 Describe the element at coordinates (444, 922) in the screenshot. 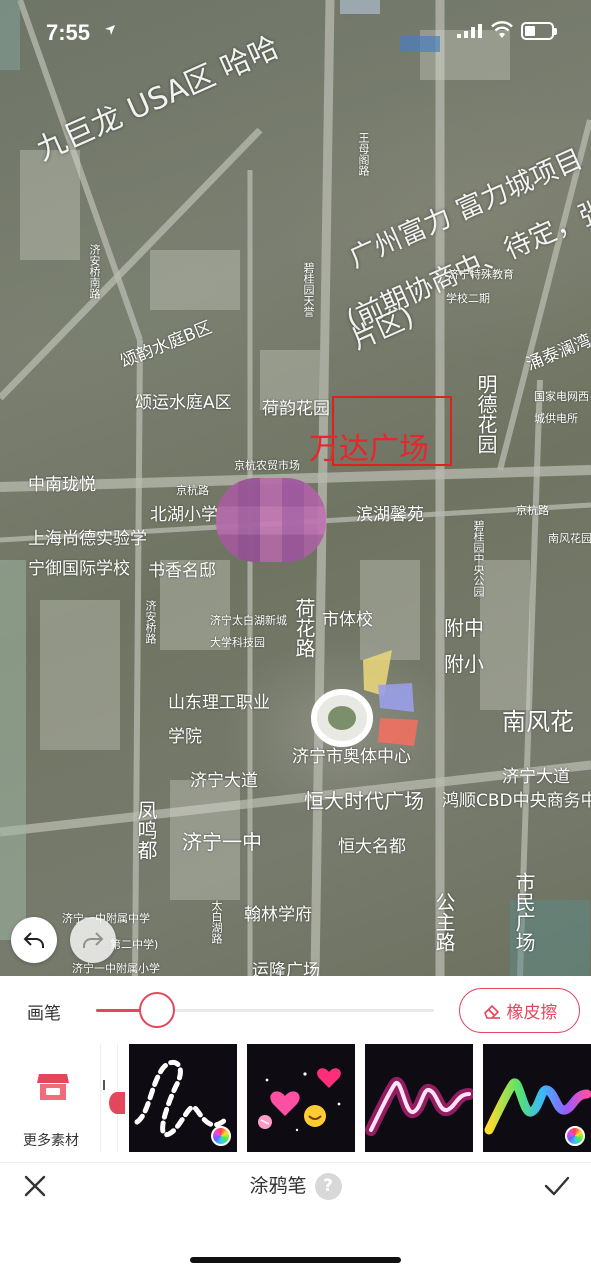

I see `road-gongzhu: 公主路` at that location.